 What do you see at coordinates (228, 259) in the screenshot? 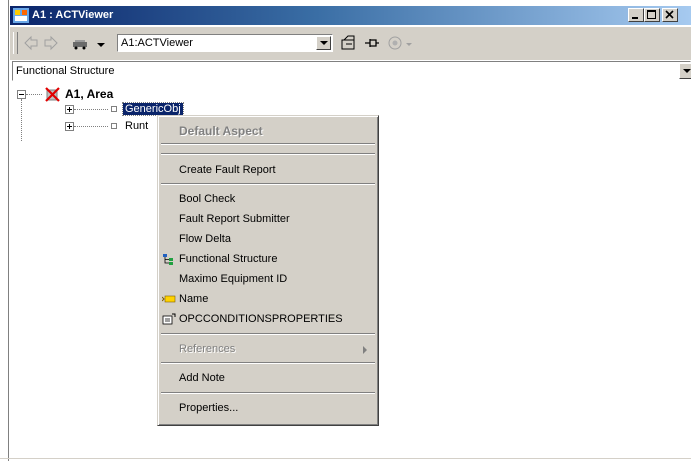
I see `menu-item-functional-structure: Functional Structure` at bounding box center [228, 259].